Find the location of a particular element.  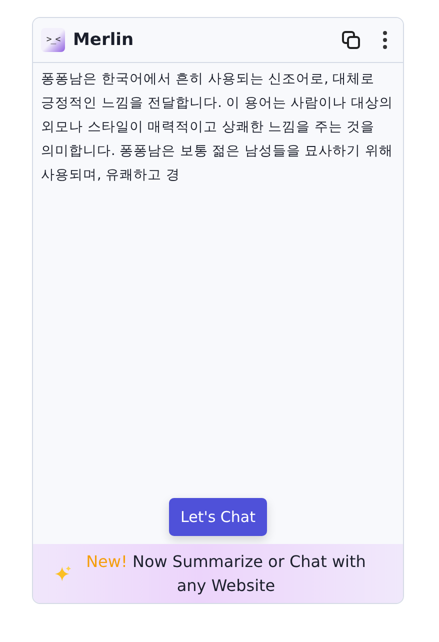

app-logo: >_< is located at coordinates (53, 40).